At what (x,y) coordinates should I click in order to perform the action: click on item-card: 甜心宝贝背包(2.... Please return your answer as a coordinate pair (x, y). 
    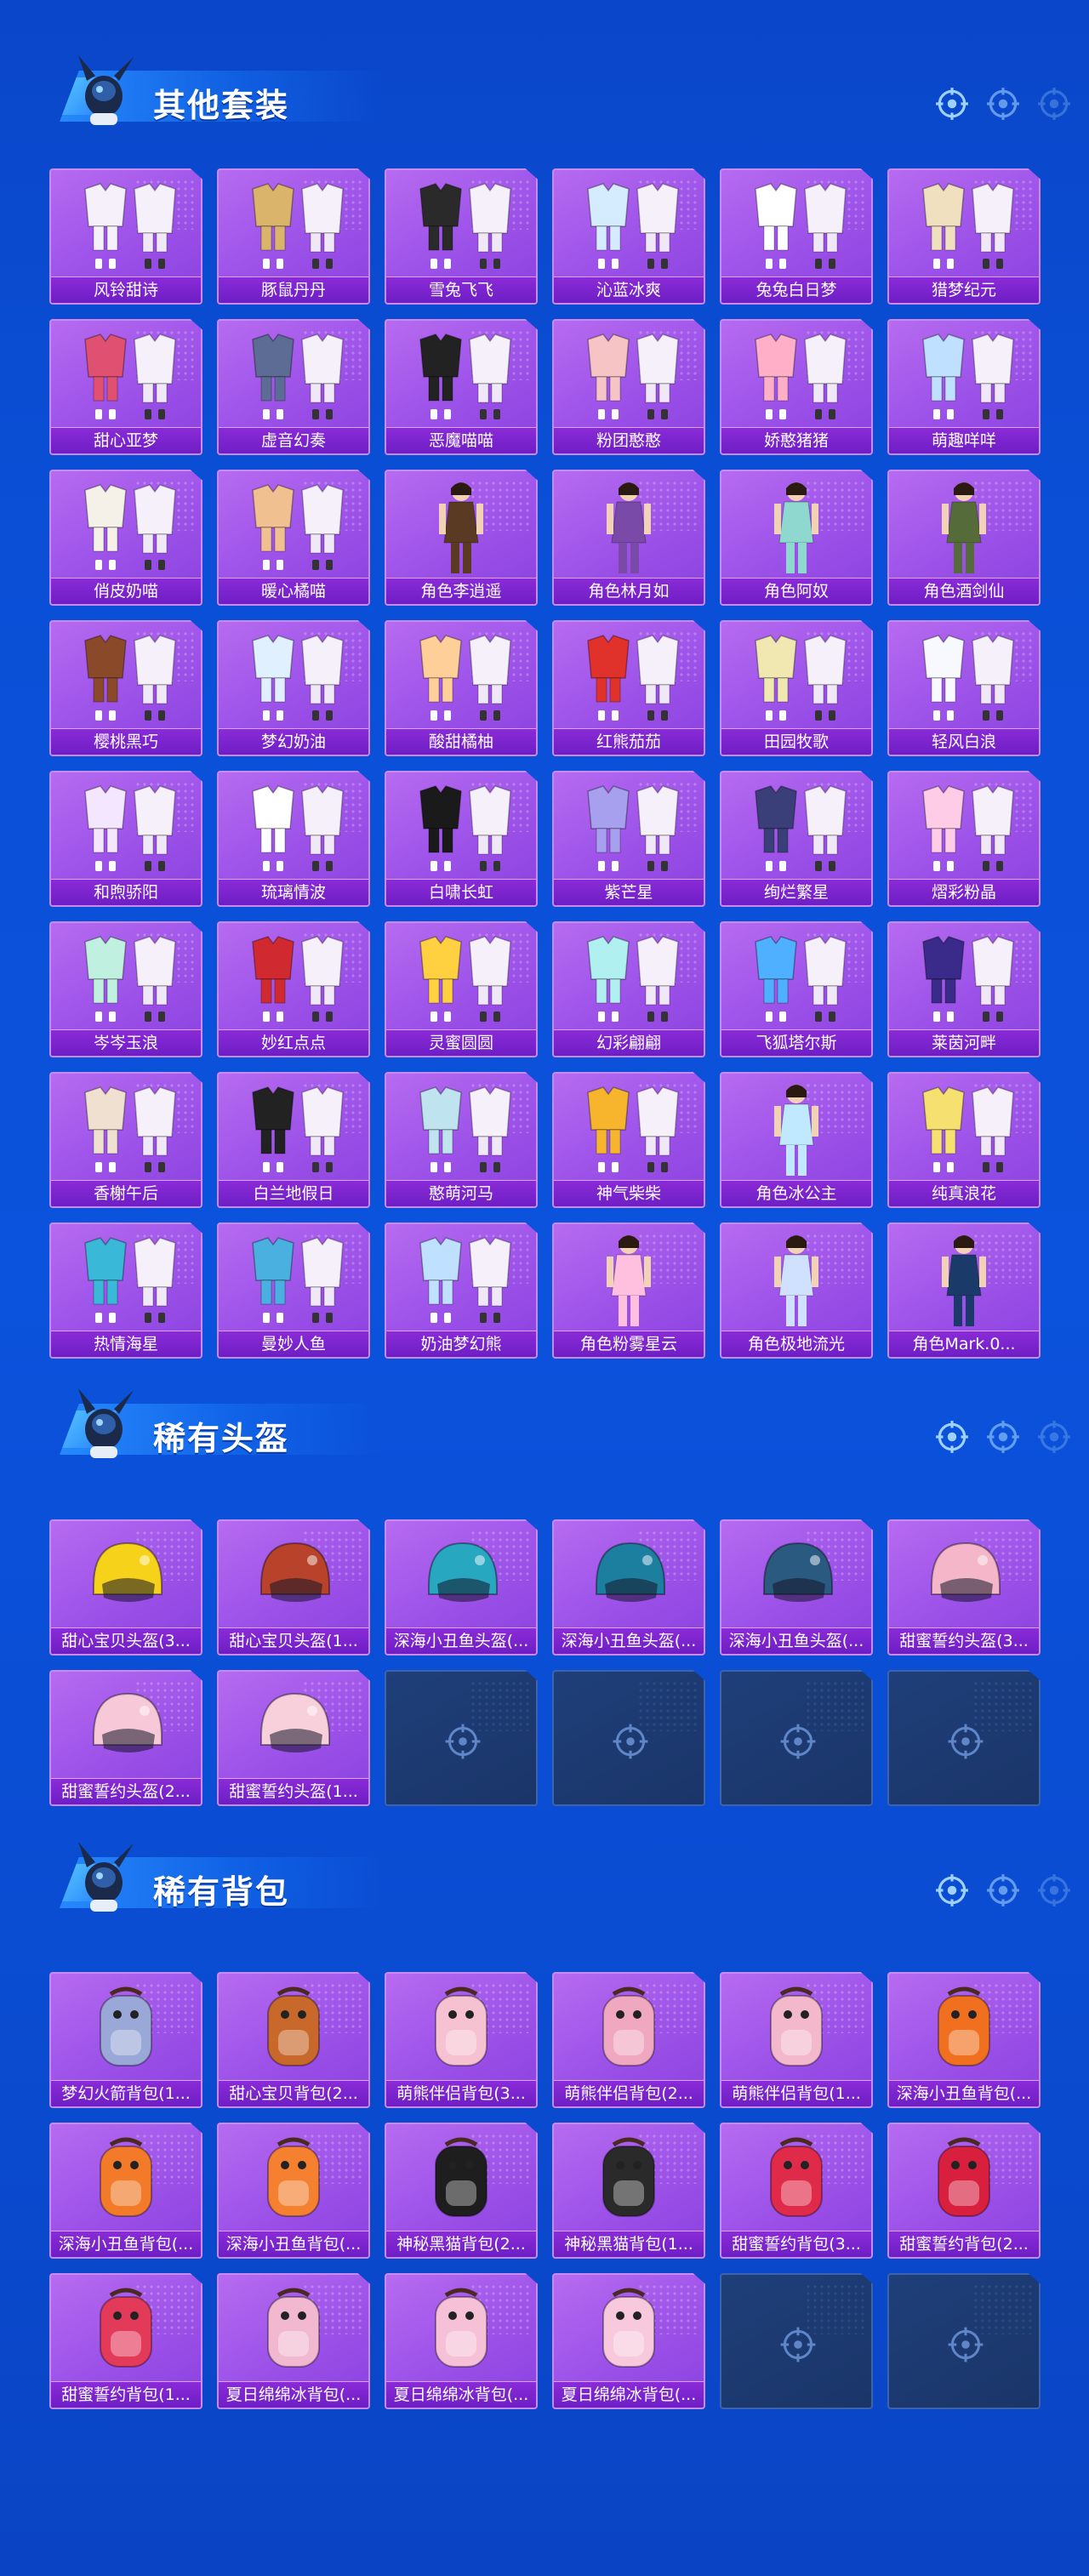
    Looking at the image, I should click on (293, 2040).